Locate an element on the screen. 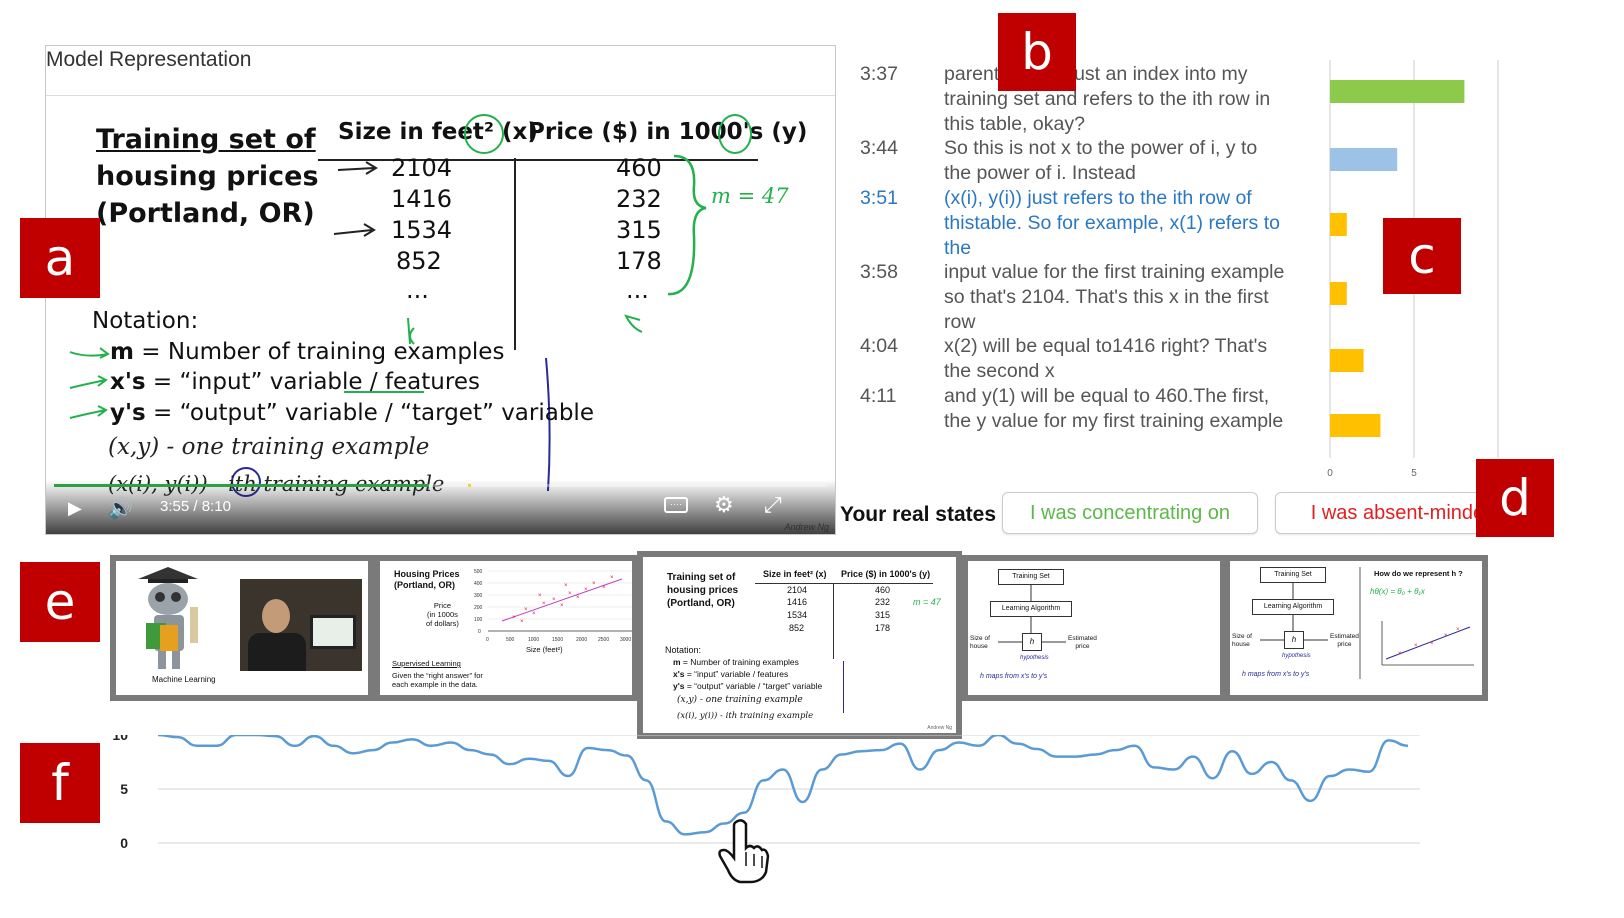 This screenshot has width=1624, height=918. notation-m-text: = Number of training examples is located at coordinates (319, 352).